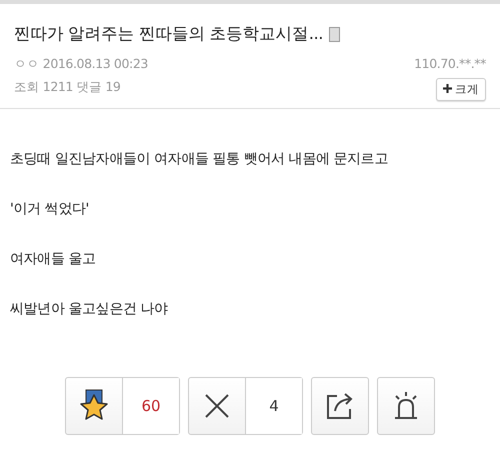  What do you see at coordinates (81, 63) in the screenshot?
I see `author-date: ㅇㅇ 2016.08.13 00:23` at bounding box center [81, 63].